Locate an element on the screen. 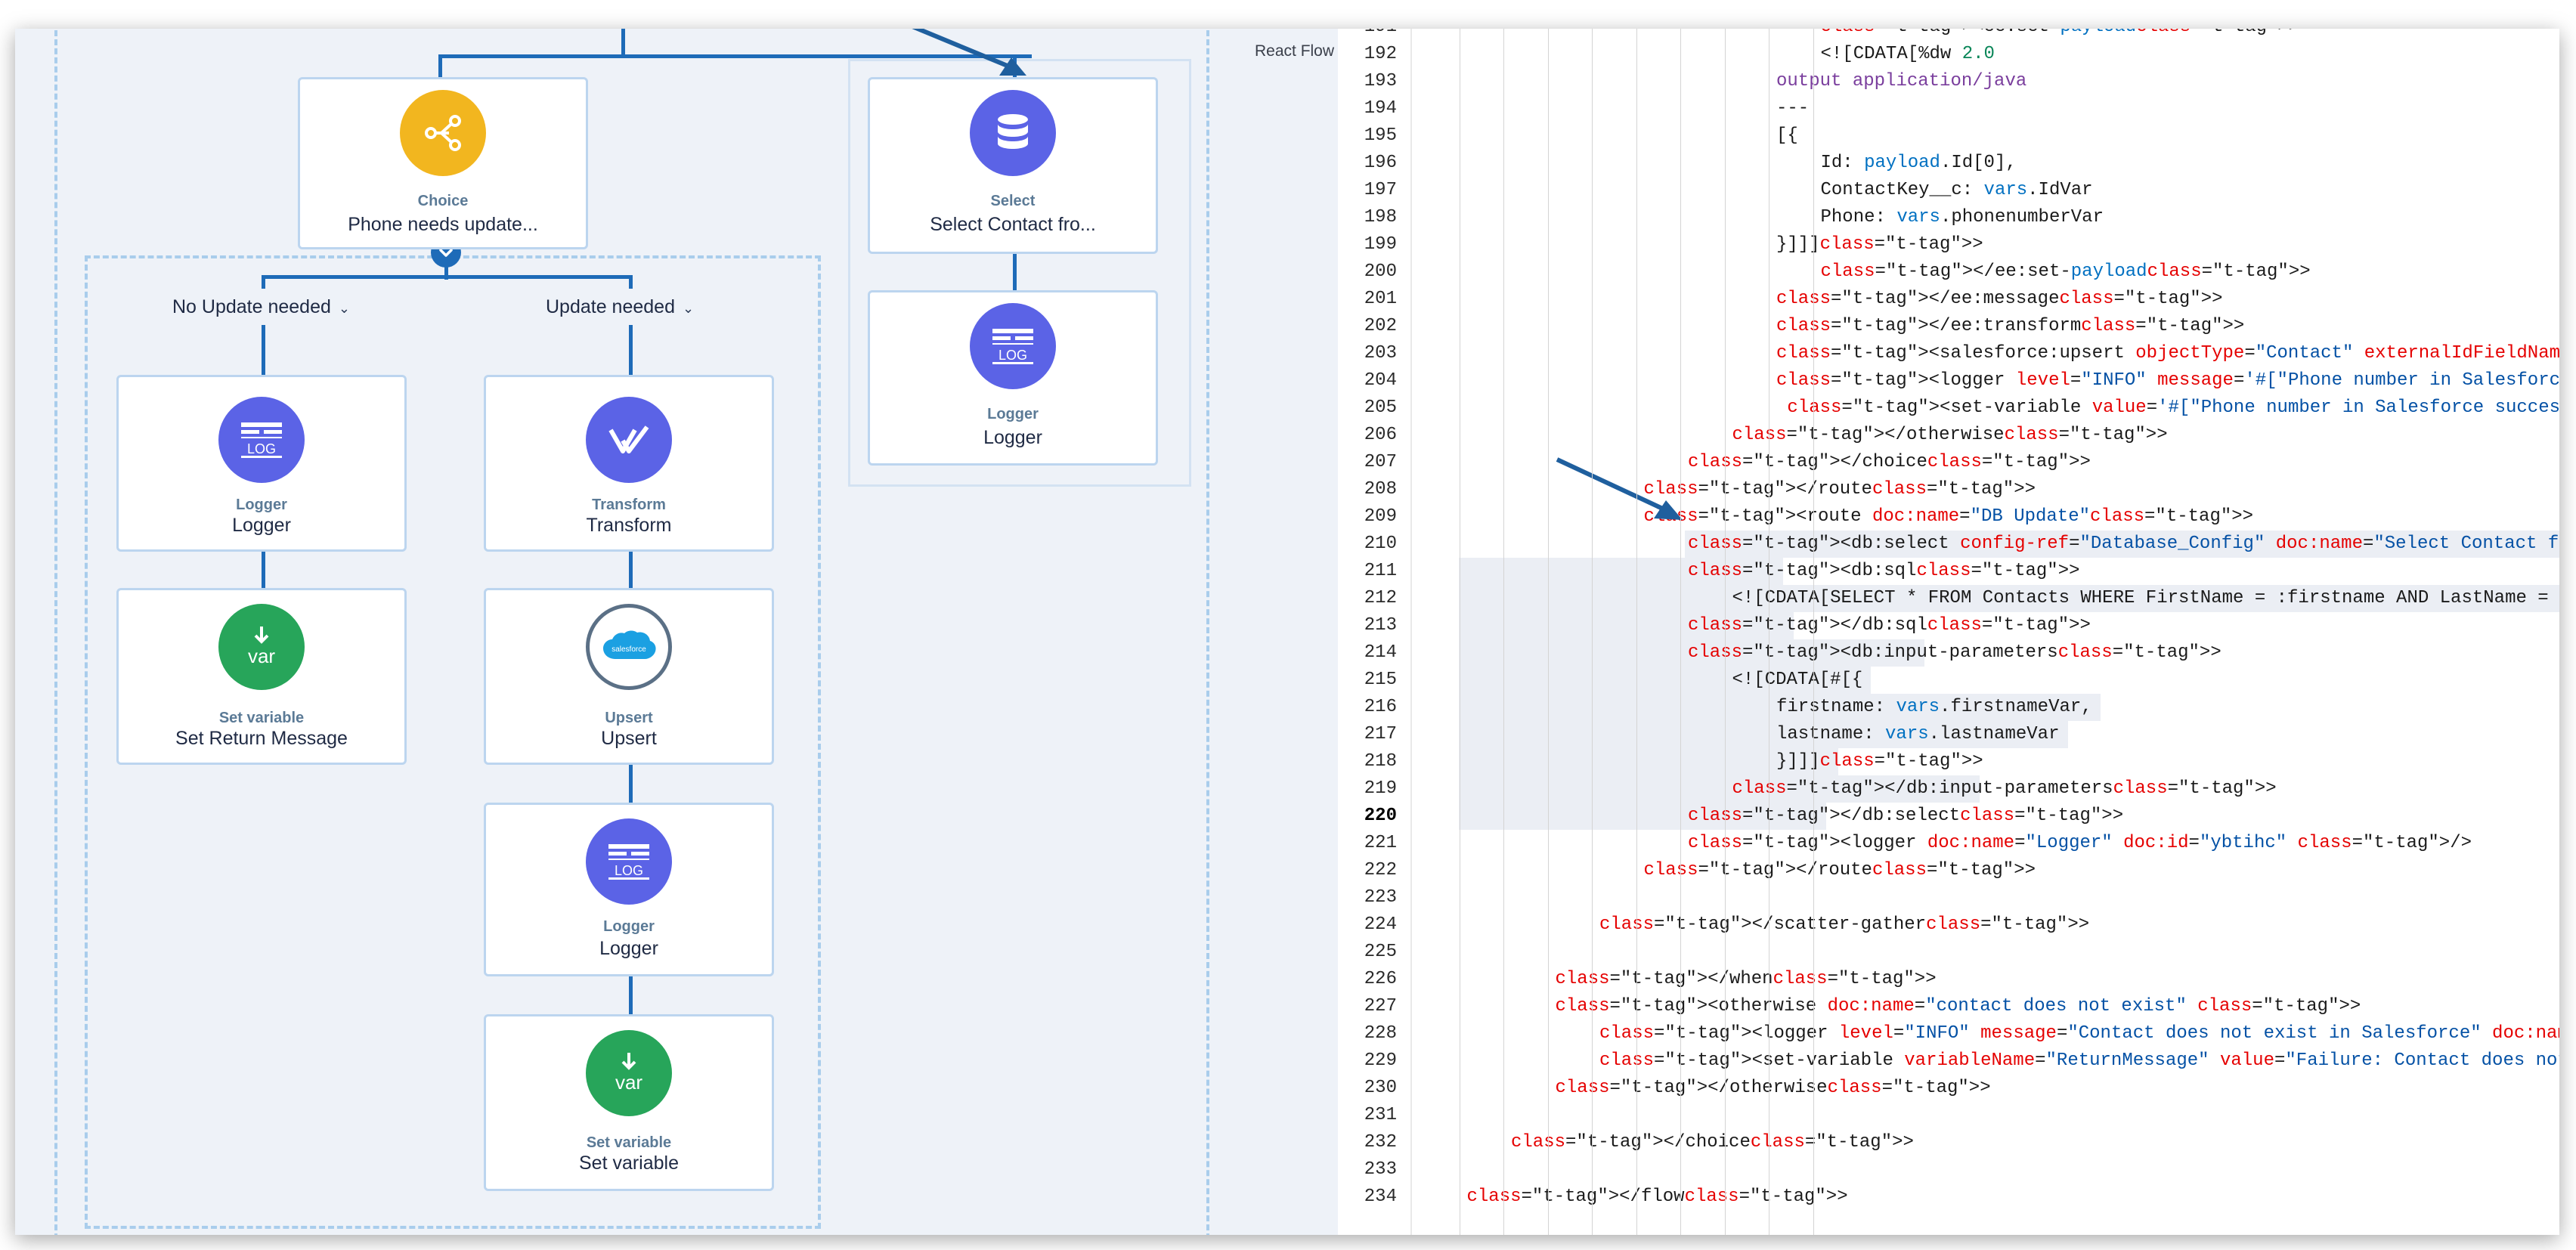 The height and width of the screenshot is (1250, 2576). code-line: 233 is located at coordinates (1948, 1169).